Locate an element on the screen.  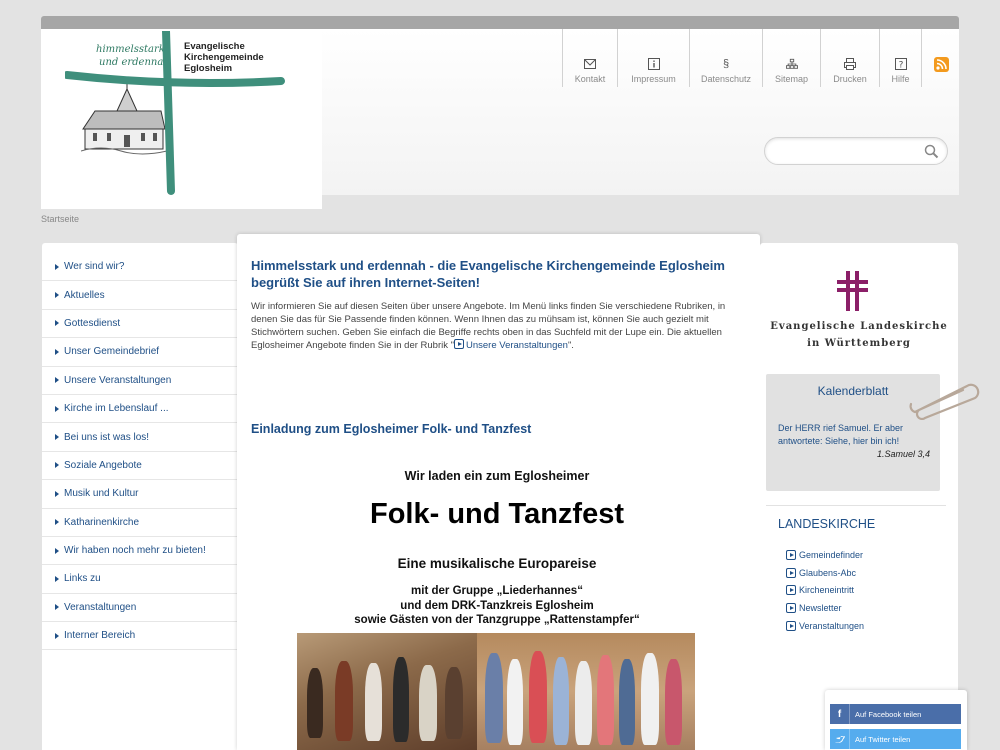
twitter-share-button: Auf Twitter teilen is located at coordinates (895, 739).